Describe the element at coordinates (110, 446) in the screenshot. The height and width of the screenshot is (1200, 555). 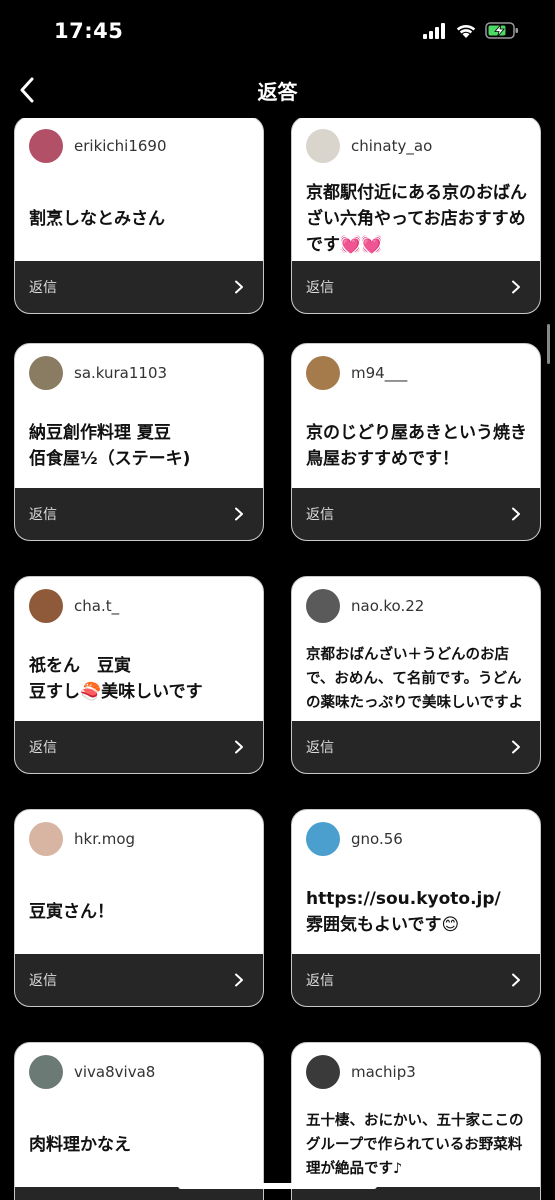
I see `response-text: 納豆創作料理 夏豆 佰食屋½（ステーキ)` at that location.